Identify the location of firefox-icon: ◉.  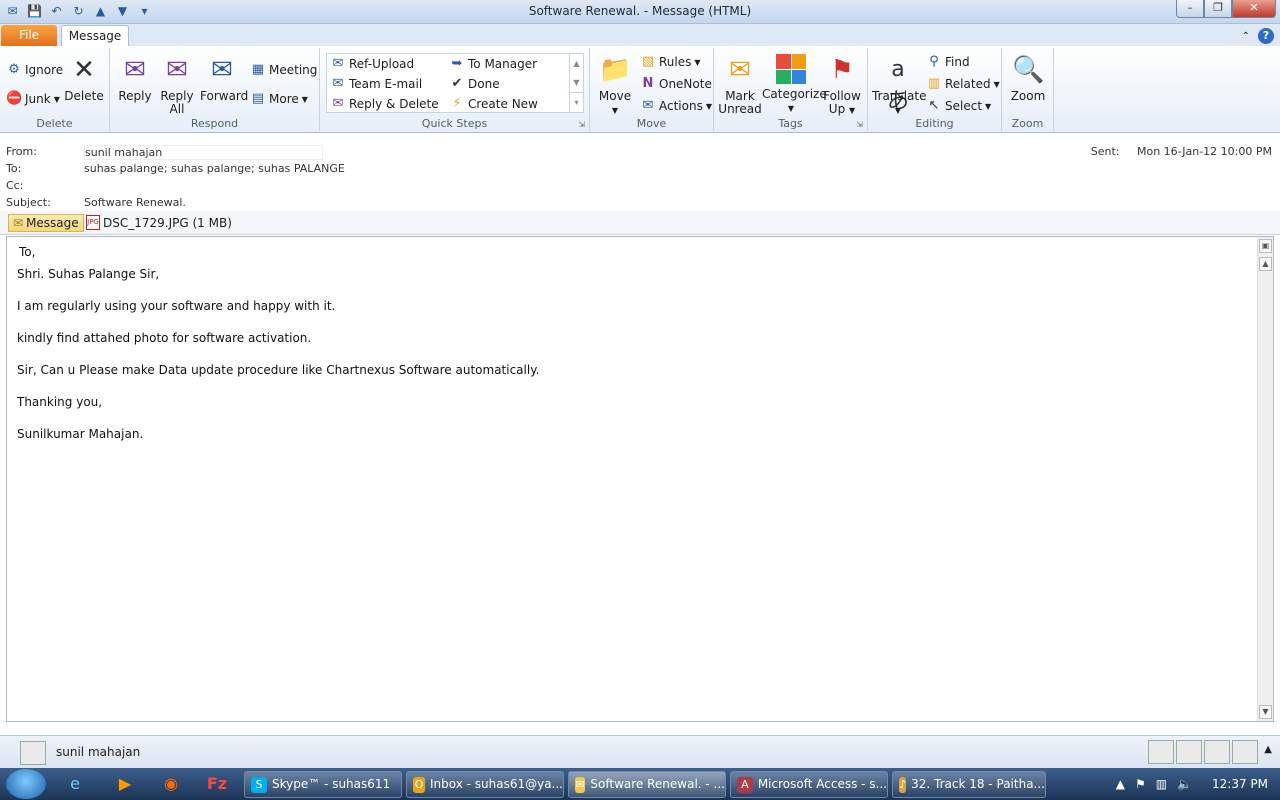
(171, 784).